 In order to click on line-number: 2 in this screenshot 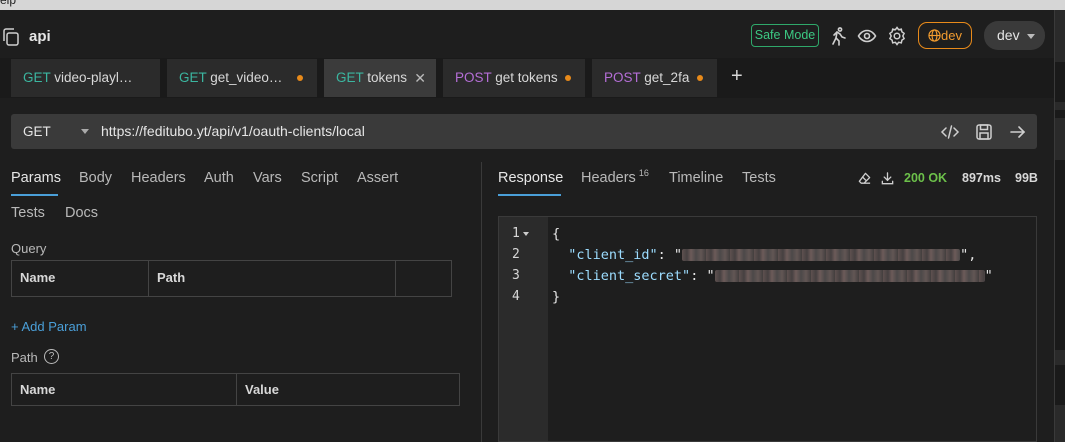, I will do `click(516, 254)`.